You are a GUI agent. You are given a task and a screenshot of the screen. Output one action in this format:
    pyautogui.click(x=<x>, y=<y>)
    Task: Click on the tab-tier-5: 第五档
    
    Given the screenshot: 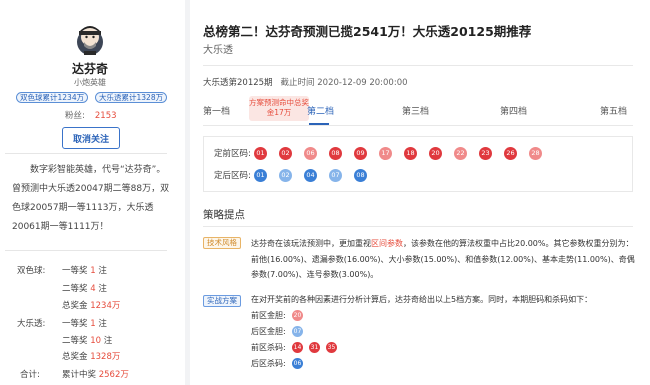 What is the action you would take?
    pyautogui.click(x=613, y=110)
    